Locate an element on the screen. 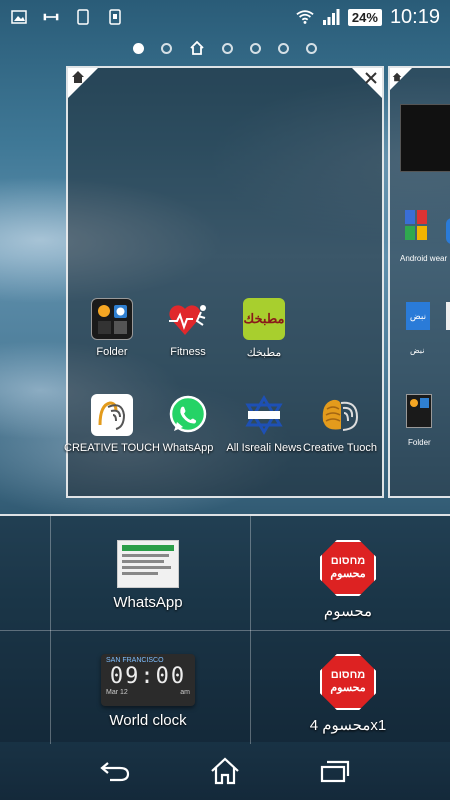 The image size is (450, 800). phone-outline-icon is located at coordinates (83, 17).